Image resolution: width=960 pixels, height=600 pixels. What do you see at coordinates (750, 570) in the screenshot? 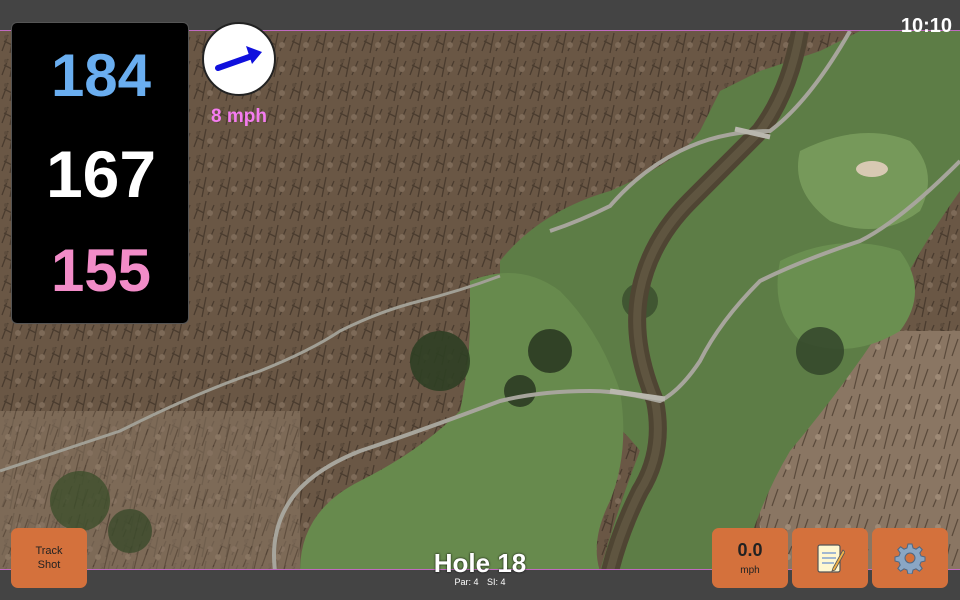
I see `wind-readout-unit: mph` at bounding box center [750, 570].